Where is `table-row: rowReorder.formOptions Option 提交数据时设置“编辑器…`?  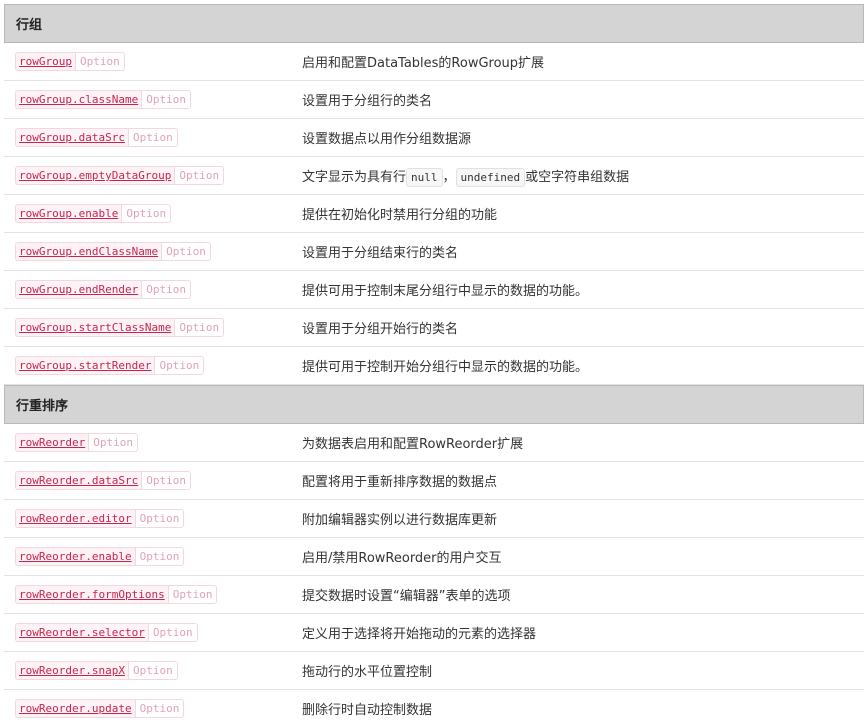 table-row: rowReorder.formOptions Option 提交数据时设置“编辑器… is located at coordinates (434, 595).